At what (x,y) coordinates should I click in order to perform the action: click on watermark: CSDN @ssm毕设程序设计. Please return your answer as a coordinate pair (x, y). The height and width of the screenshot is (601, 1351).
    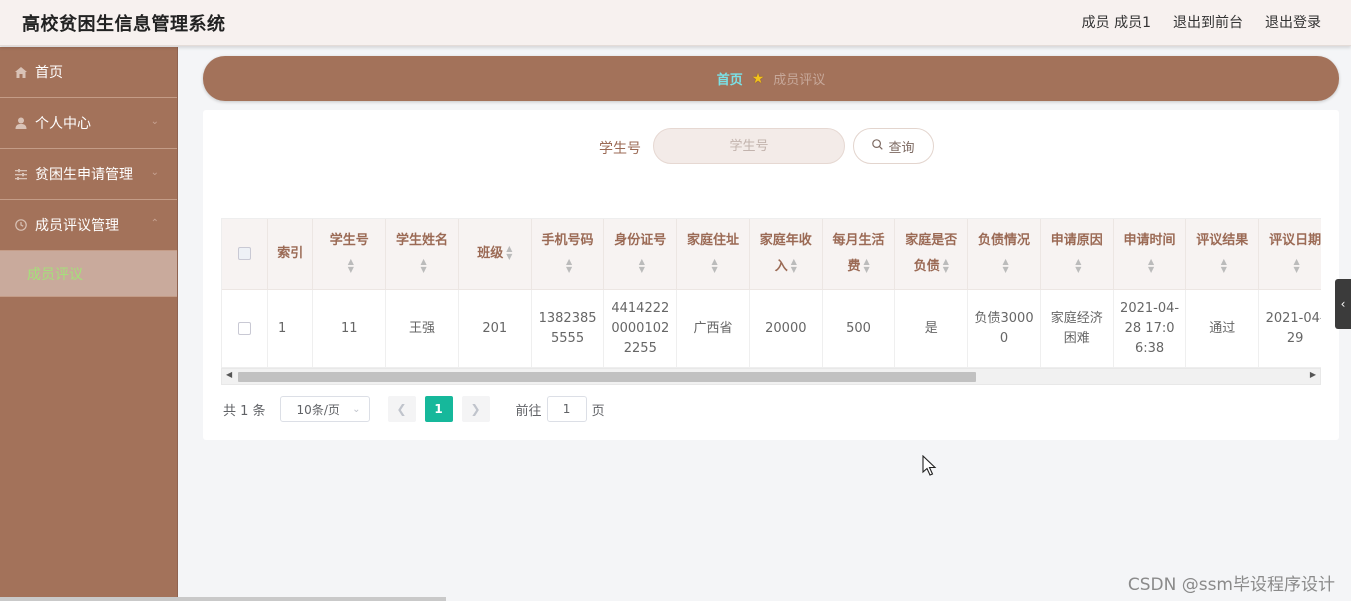
    Looking at the image, I should click on (1231, 585).